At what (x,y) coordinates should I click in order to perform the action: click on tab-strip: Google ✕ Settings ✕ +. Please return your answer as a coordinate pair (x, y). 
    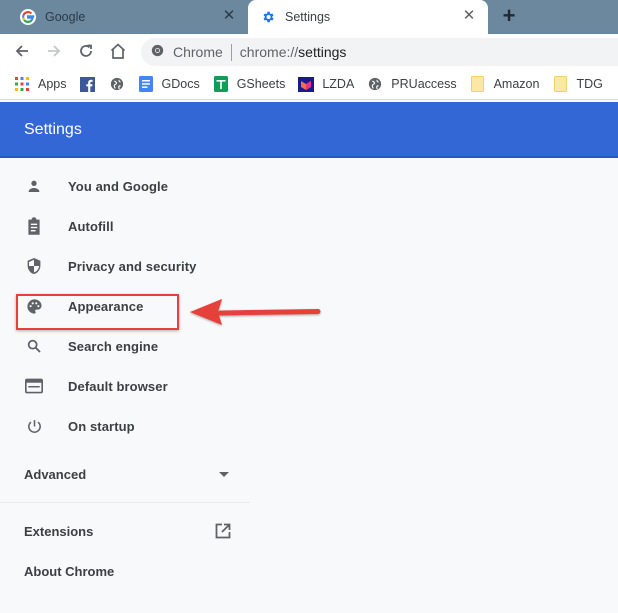
    Looking at the image, I should click on (309, 17).